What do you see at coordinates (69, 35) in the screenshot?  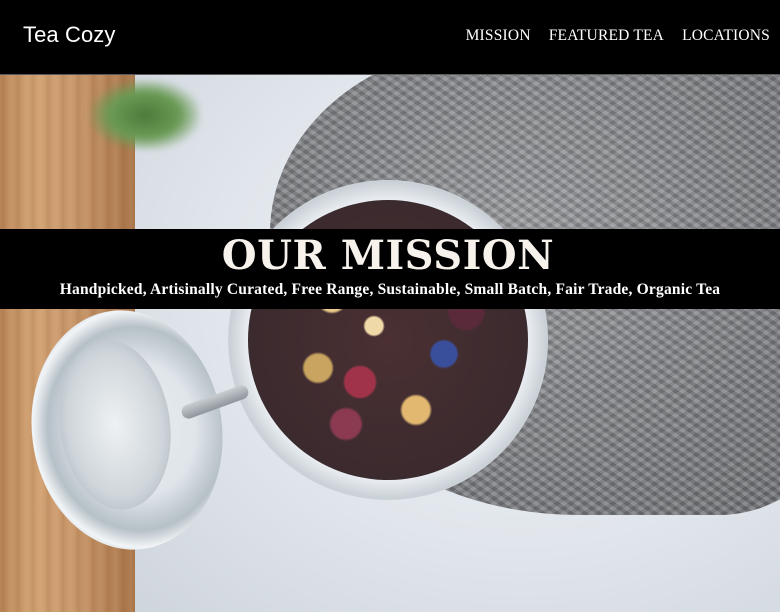 I see `logo: Tea Cozy` at bounding box center [69, 35].